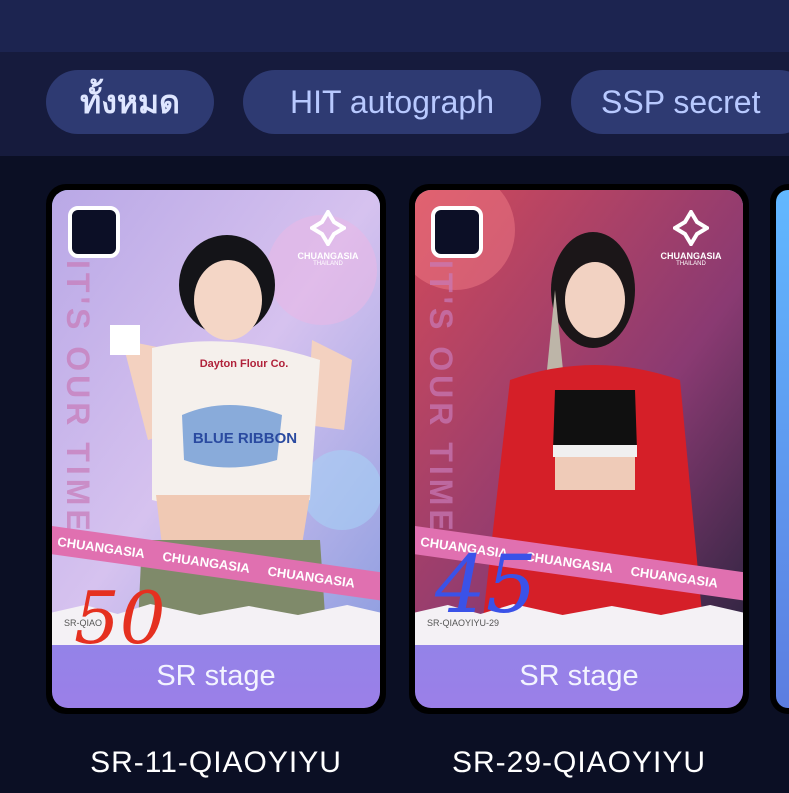 Image resolution: width=789 pixels, height=793 pixels. I want to click on shirt-print: Dayton Flour Co., so click(244, 364).